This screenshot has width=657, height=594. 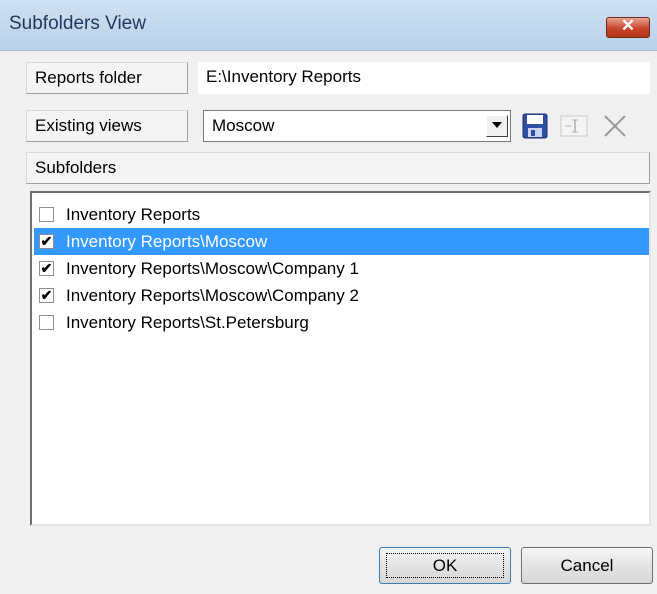 I want to click on delete-view-button, so click(x=615, y=126).